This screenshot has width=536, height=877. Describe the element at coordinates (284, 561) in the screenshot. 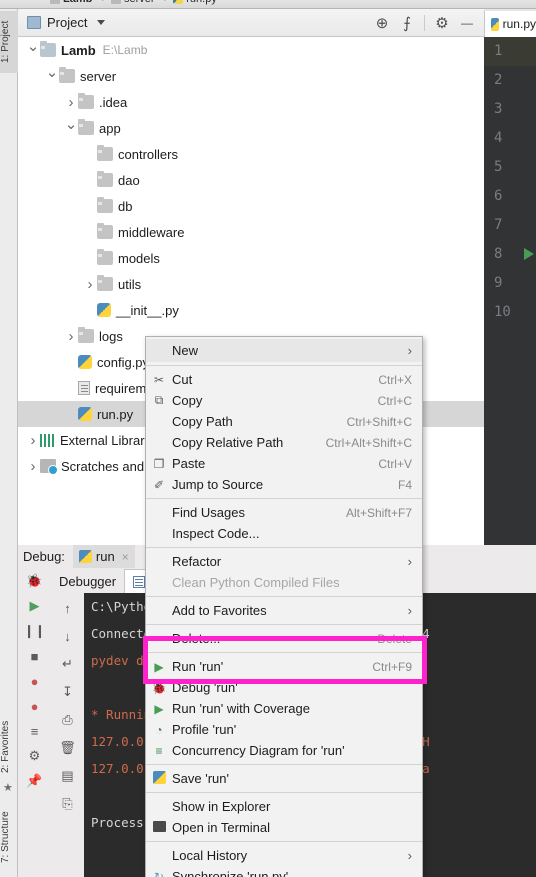

I see `menu-item-refactor: Refactor ›` at that location.